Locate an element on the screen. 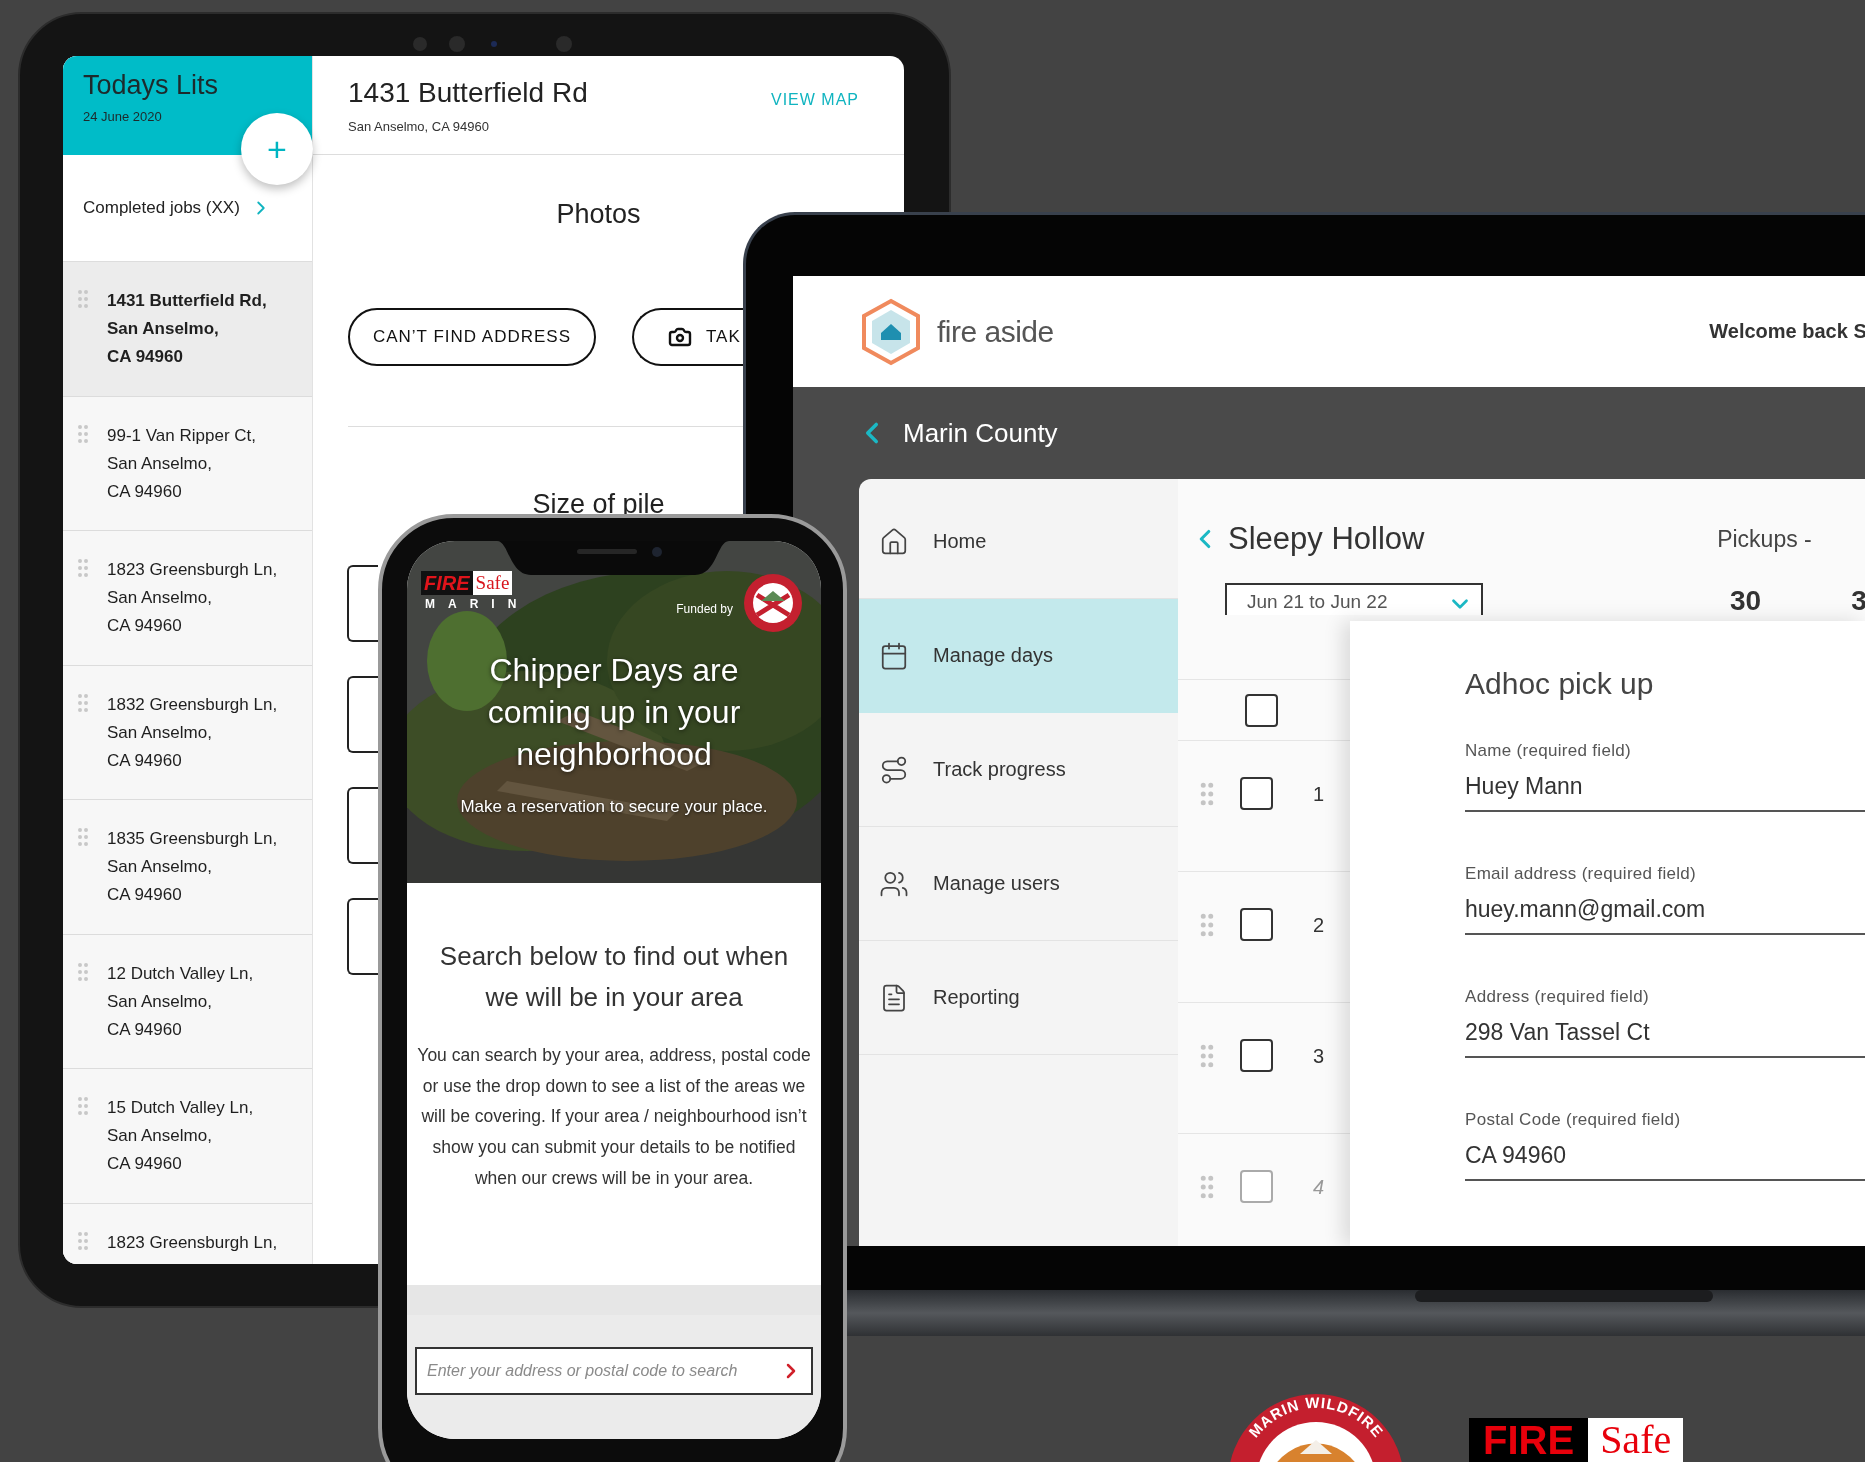 The width and height of the screenshot is (1865, 1462). field-label: Address (required field) is located at coordinates (1557, 997).